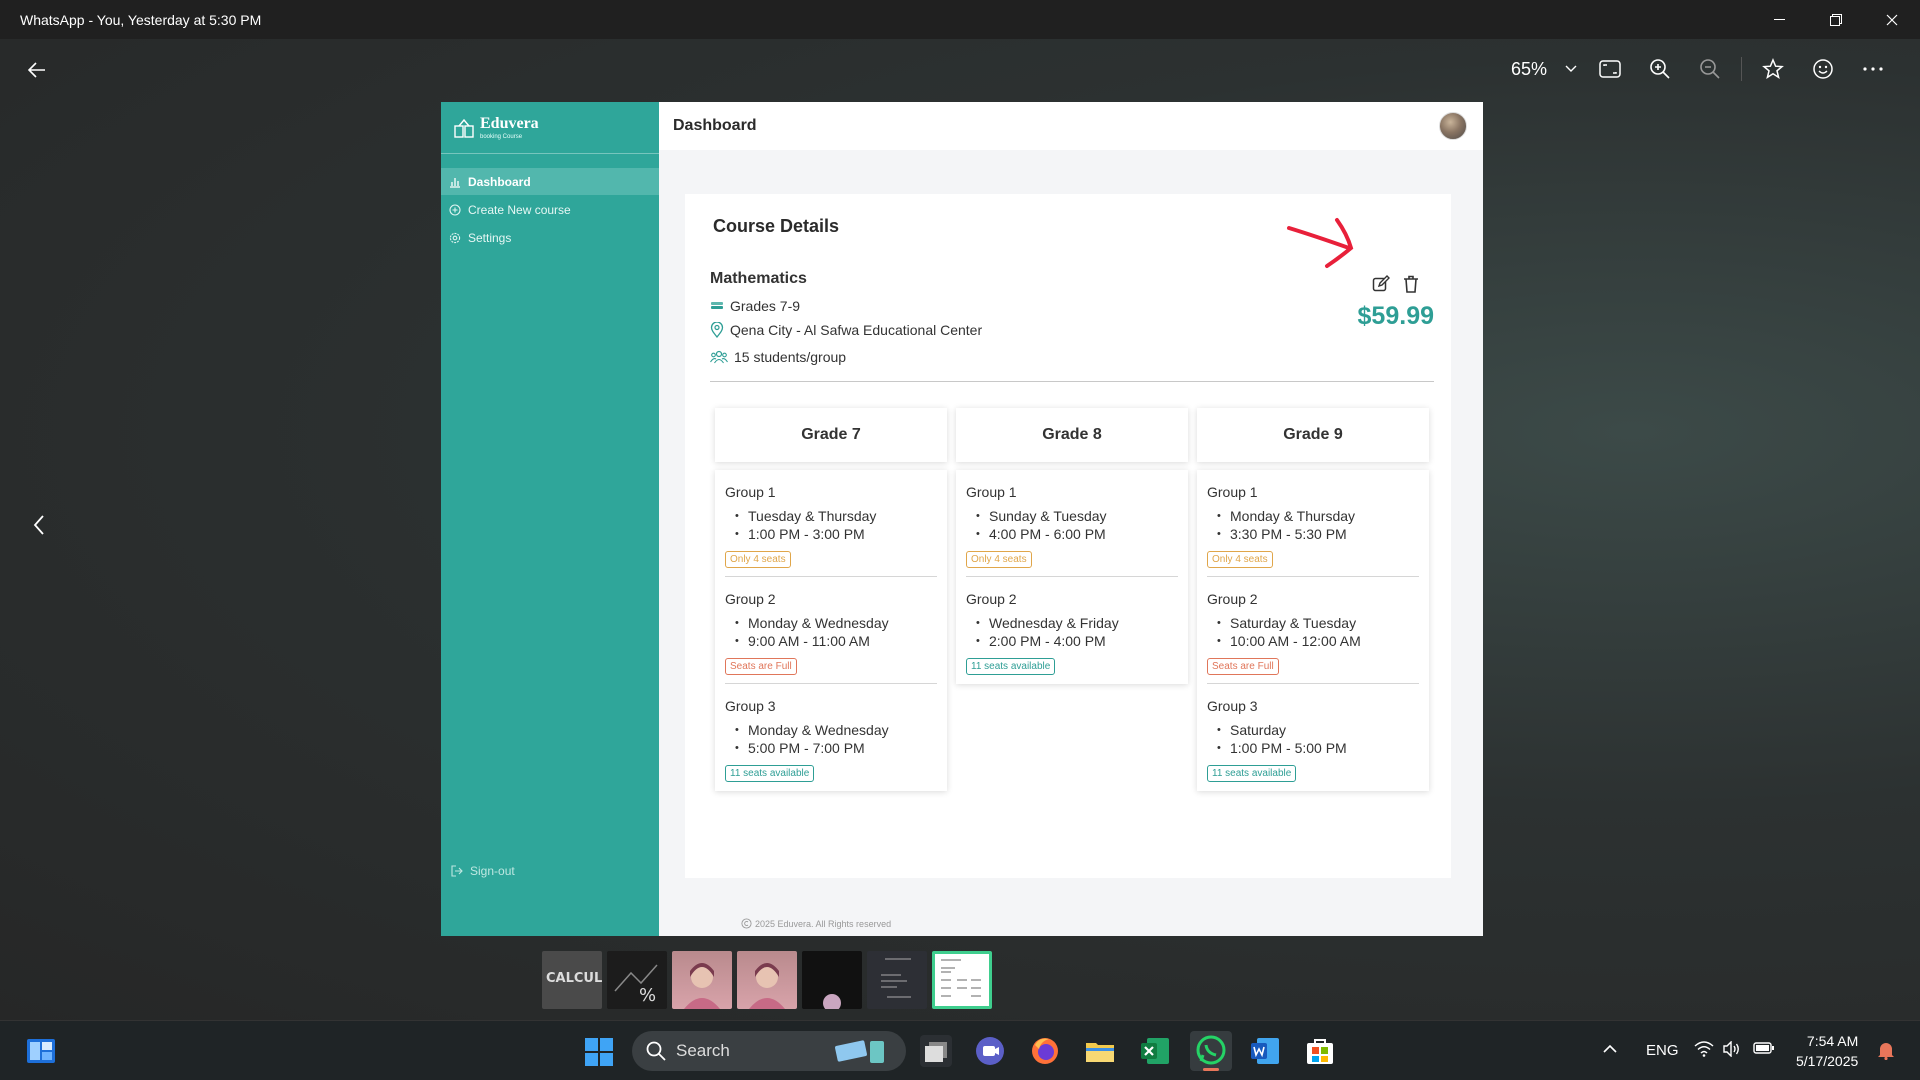 The width and height of the screenshot is (1920, 1080). I want to click on avatar, so click(1453, 126).